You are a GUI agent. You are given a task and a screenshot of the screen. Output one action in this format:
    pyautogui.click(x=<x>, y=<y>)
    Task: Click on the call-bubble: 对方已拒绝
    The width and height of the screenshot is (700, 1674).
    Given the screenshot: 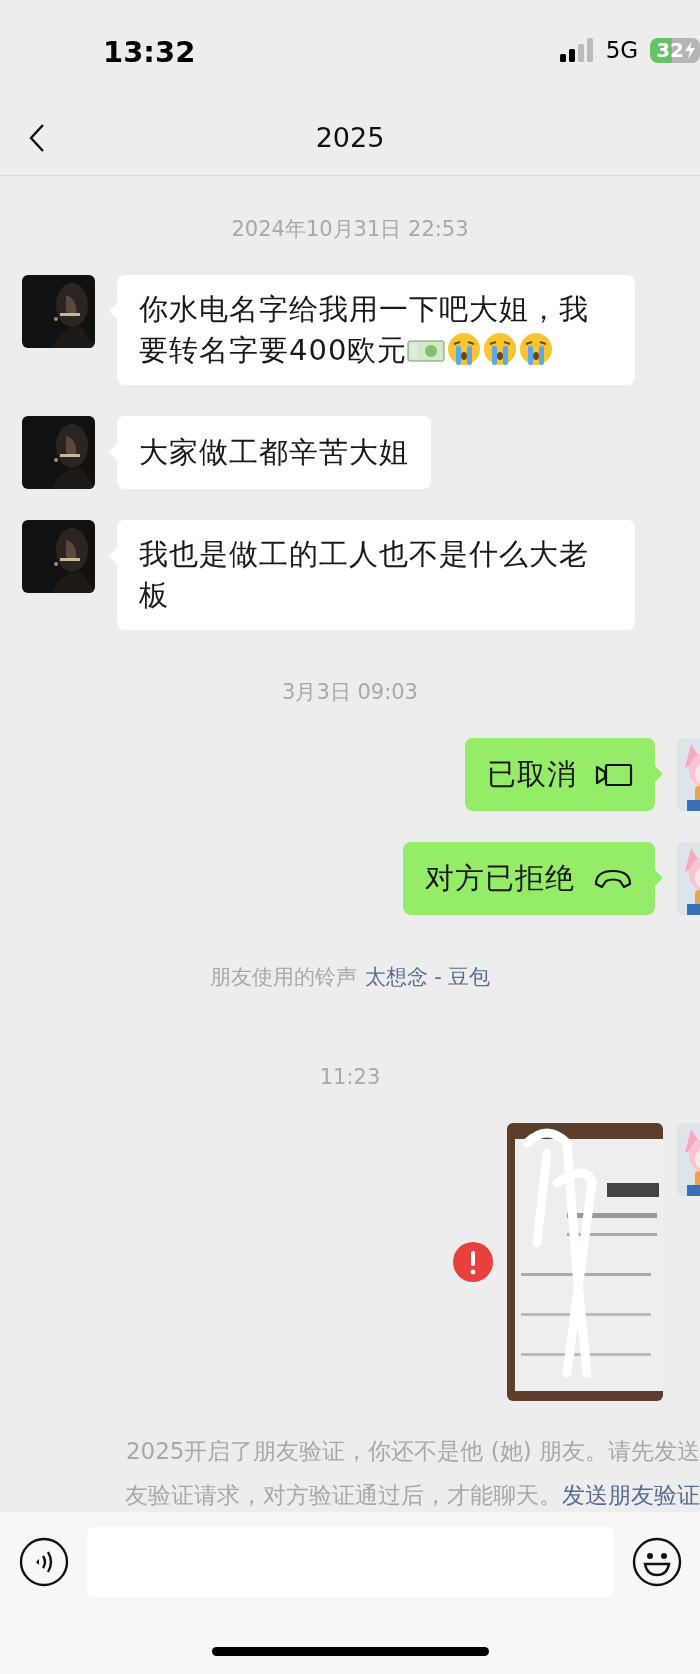 What is the action you would take?
    pyautogui.click(x=529, y=878)
    